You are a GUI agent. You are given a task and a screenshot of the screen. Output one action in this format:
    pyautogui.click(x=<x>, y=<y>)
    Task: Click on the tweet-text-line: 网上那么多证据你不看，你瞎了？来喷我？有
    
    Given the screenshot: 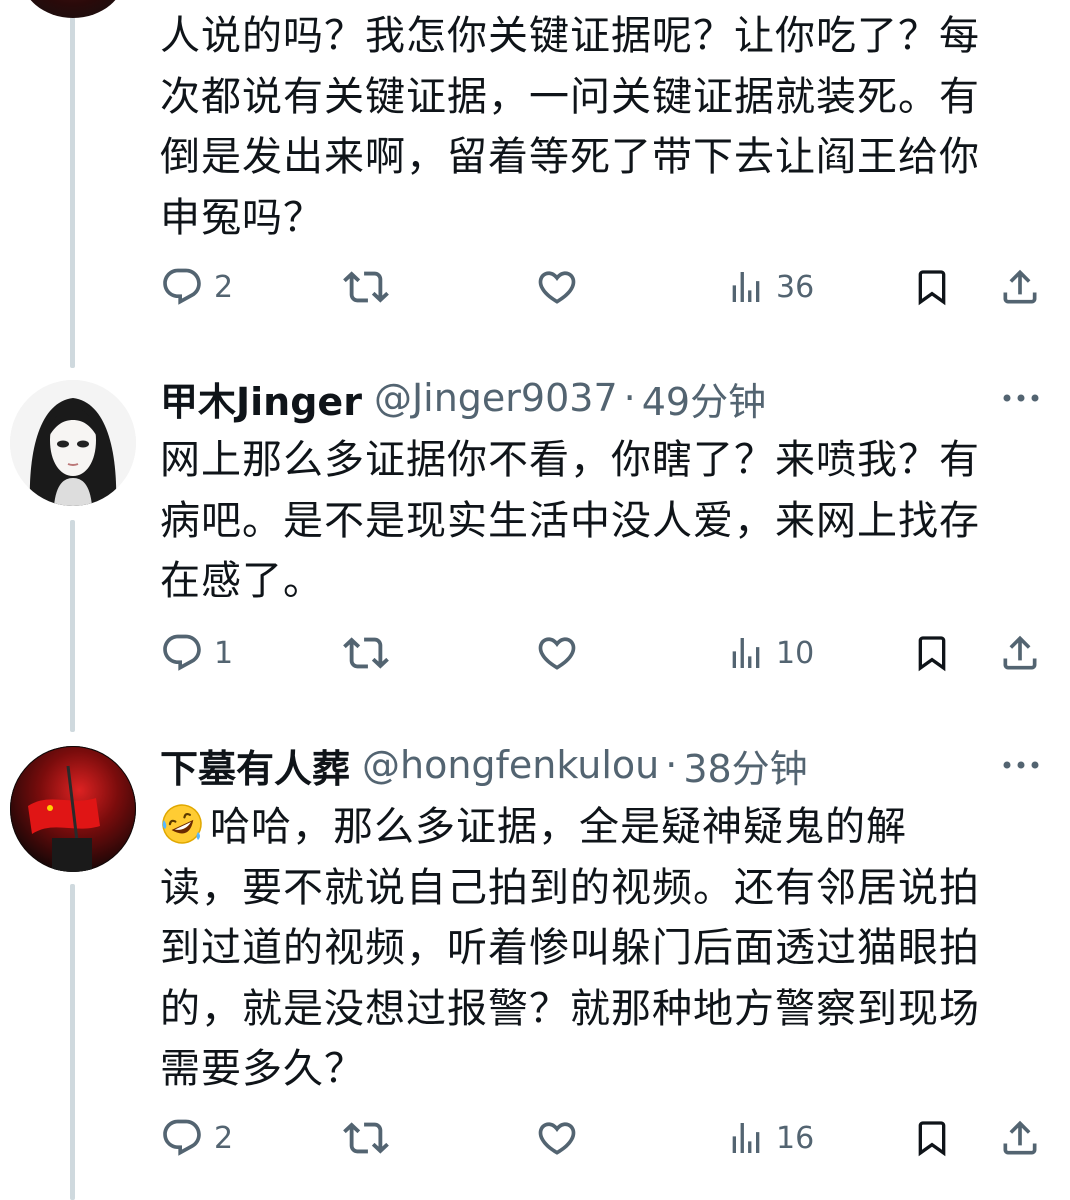 What is the action you would take?
    pyautogui.click(x=570, y=460)
    